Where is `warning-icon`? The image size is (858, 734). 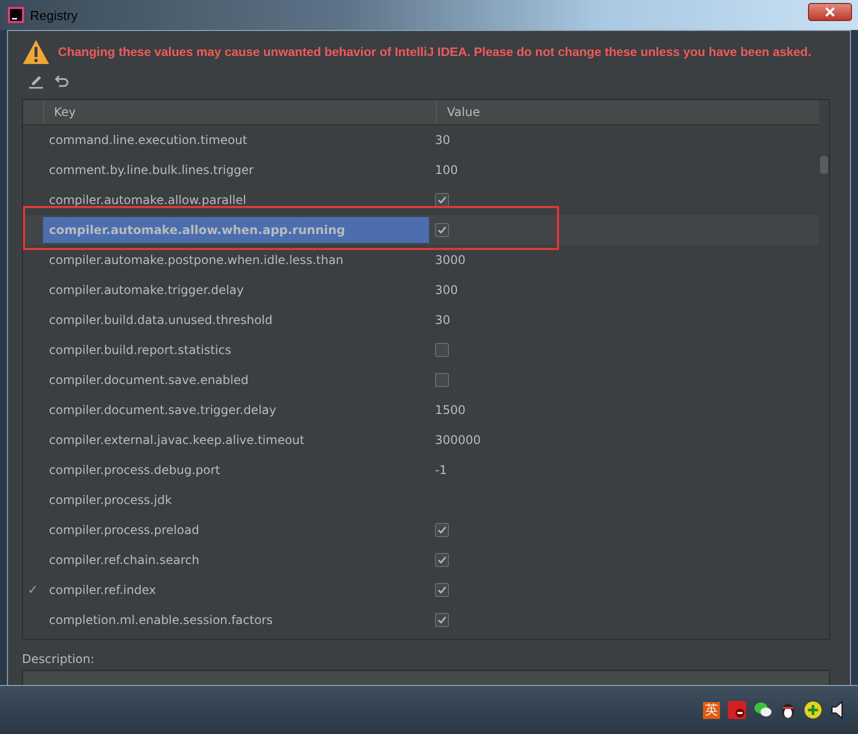
warning-icon is located at coordinates (36, 52).